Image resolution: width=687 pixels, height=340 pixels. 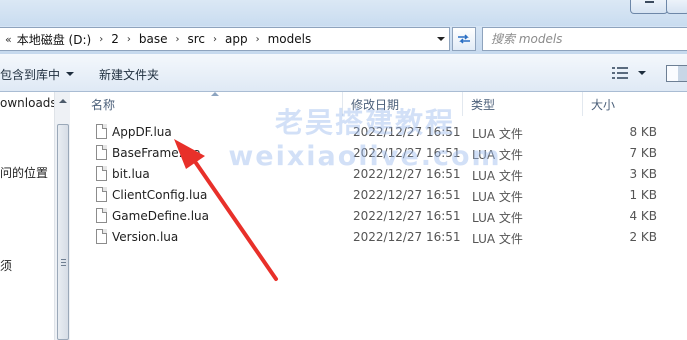 I want to click on file-size: 2 KB, so click(x=643, y=237).